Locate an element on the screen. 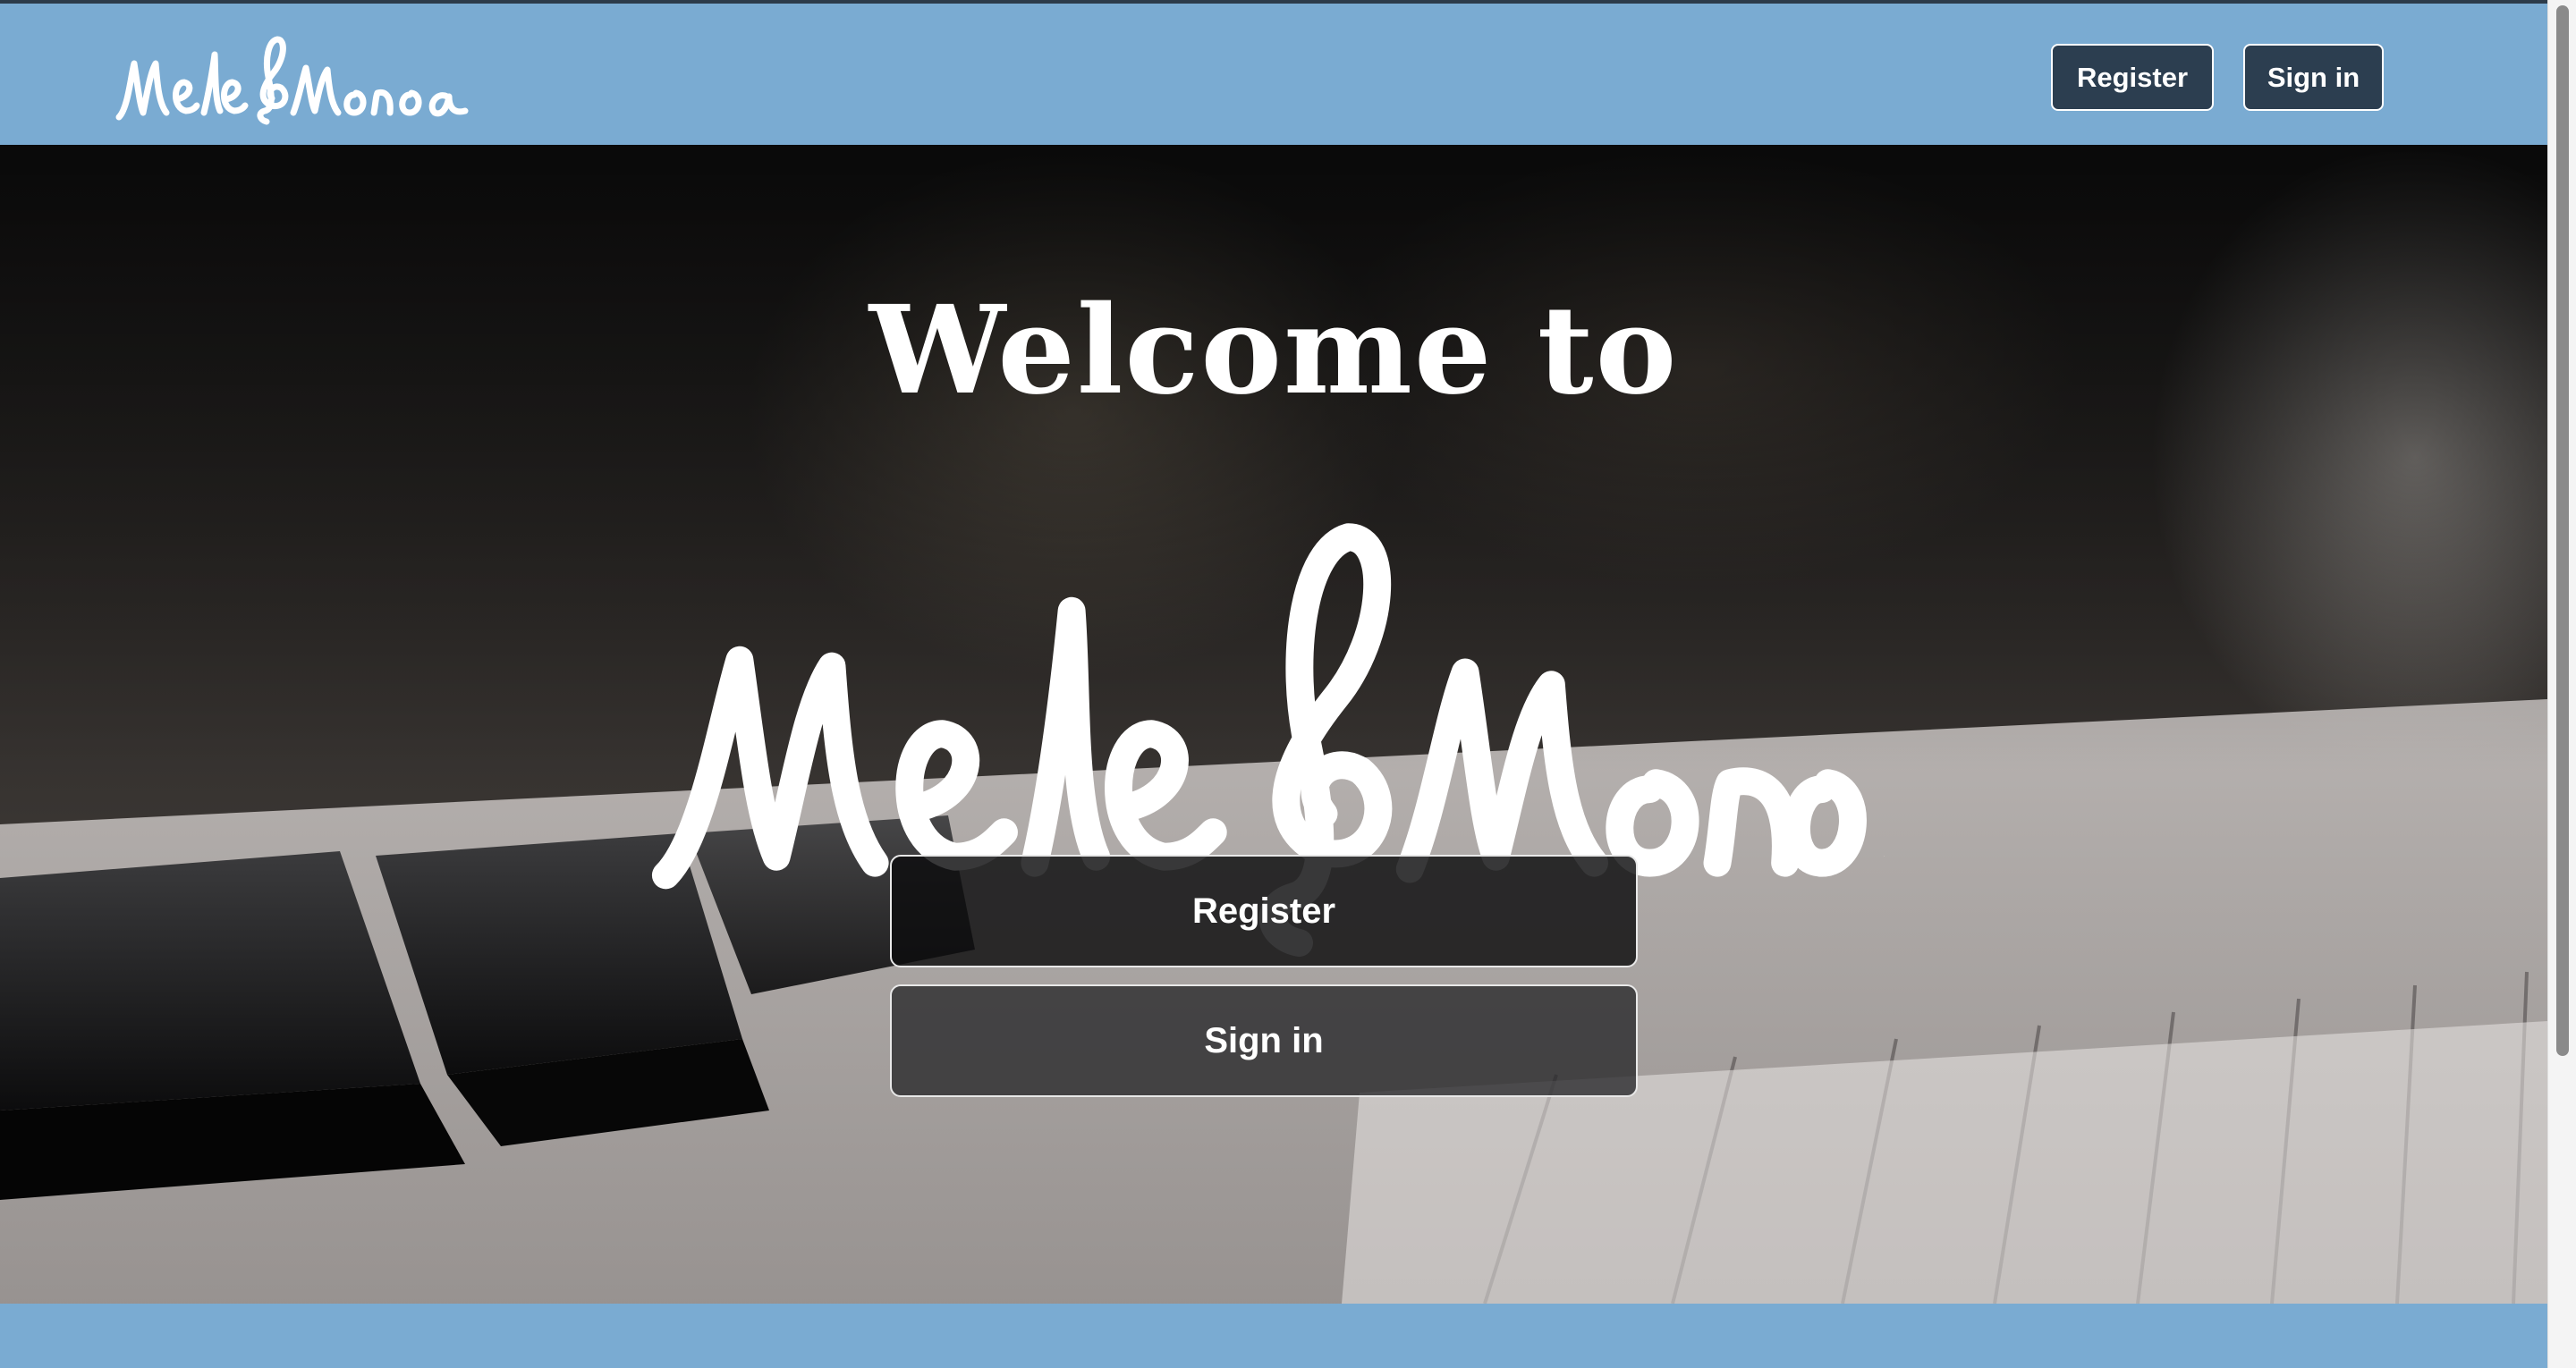 This screenshot has height=1368, width=2576. brand-logo is located at coordinates (293, 77).